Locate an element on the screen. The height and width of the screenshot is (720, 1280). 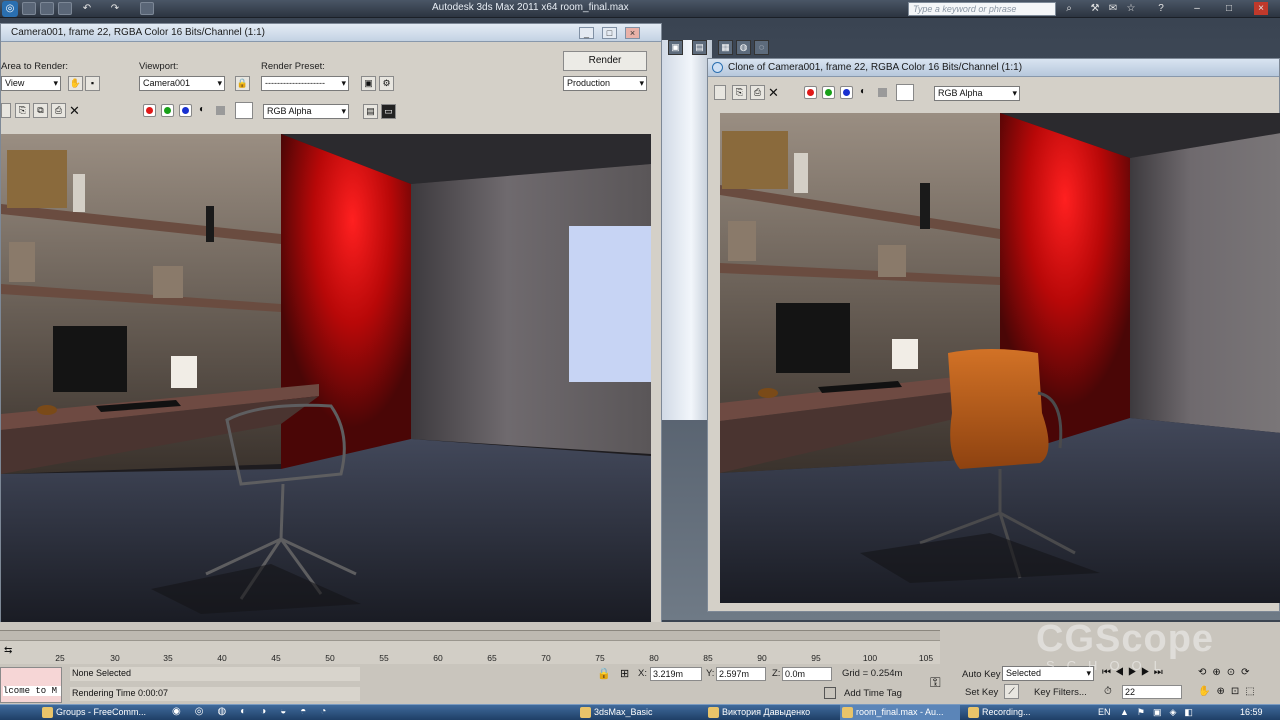
x-coord-field: 3.219m is located at coordinates (676, 674).